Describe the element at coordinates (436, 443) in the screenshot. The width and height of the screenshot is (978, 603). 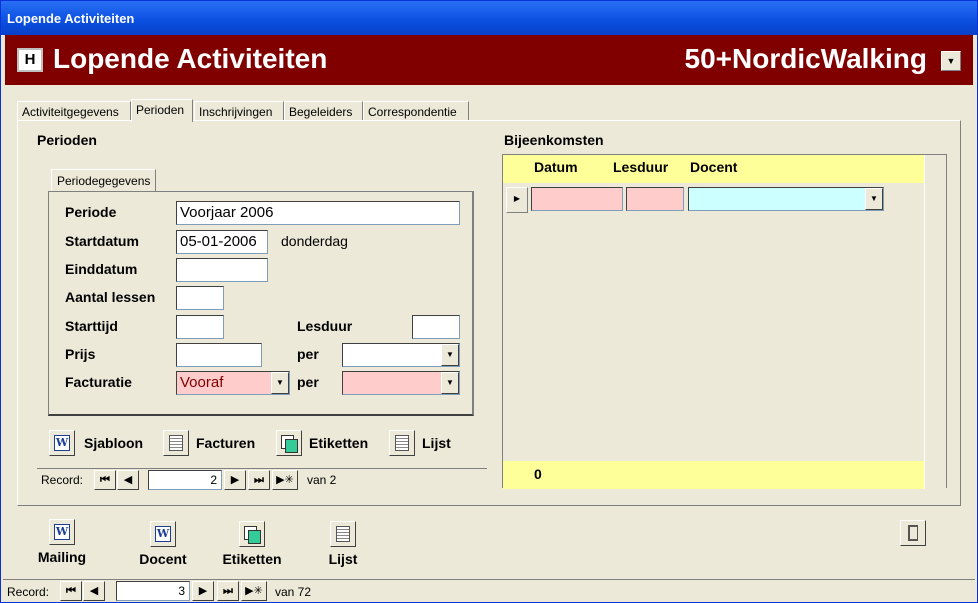
I see `lijst-label: Lijst` at that location.